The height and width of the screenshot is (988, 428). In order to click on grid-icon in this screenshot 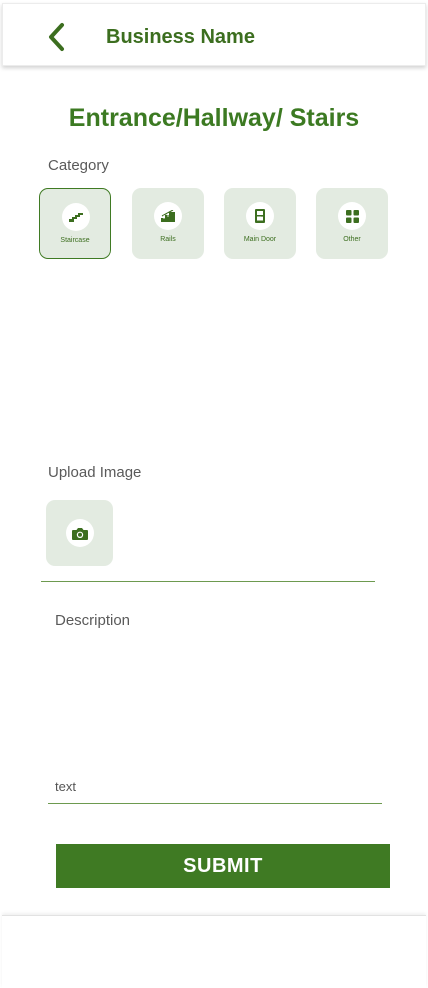, I will do `click(352, 216)`.